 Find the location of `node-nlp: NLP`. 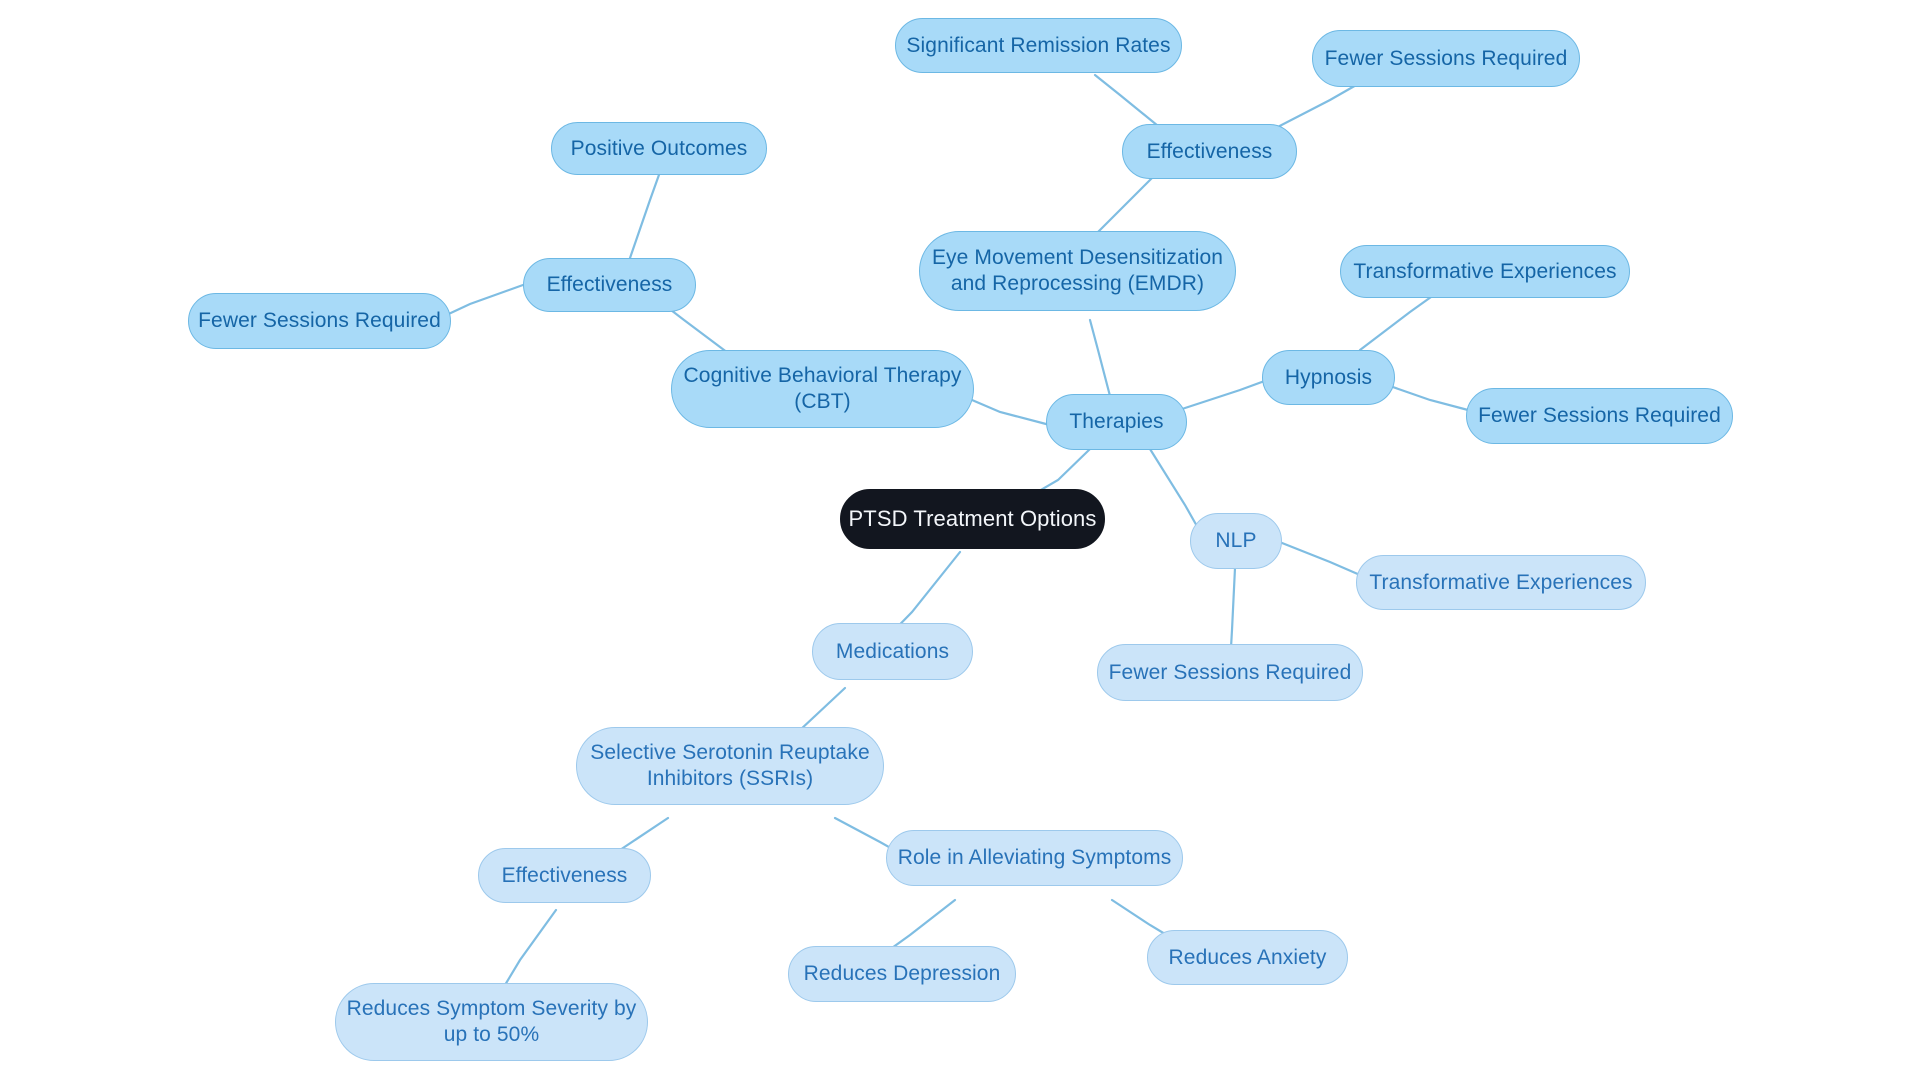

node-nlp: NLP is located at coordinates (1236, 541).